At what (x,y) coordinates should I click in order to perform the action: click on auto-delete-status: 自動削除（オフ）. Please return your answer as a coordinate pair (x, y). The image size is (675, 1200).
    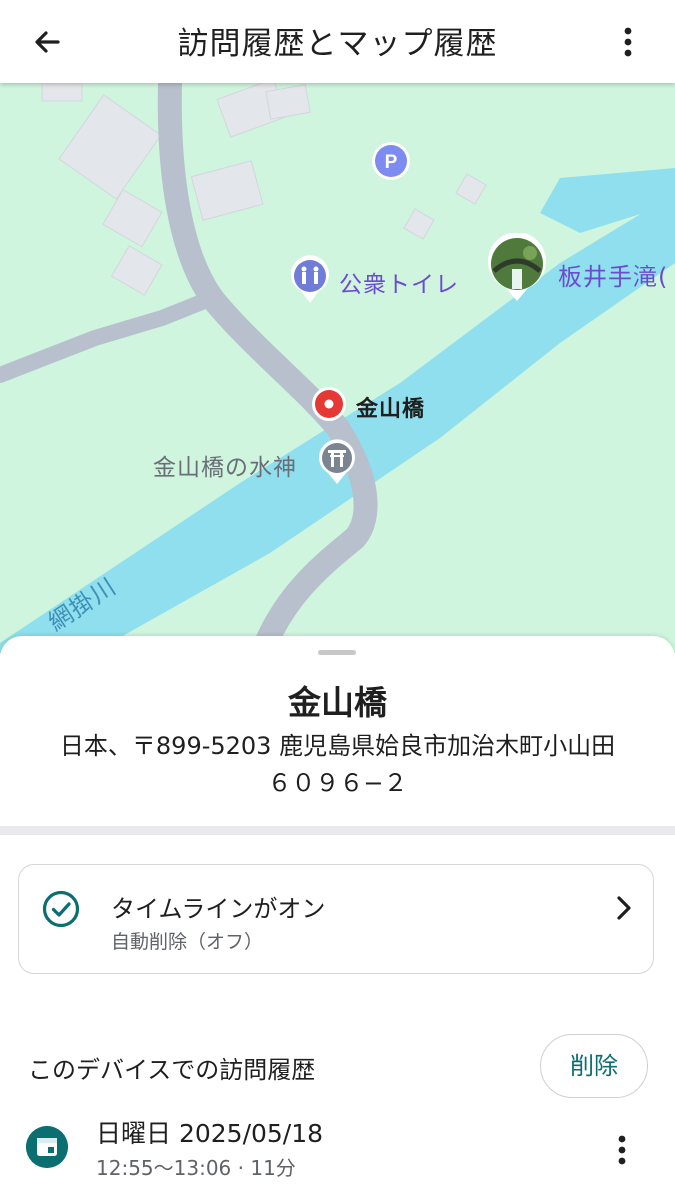
    Looking at the image, I should click on (187, 942).